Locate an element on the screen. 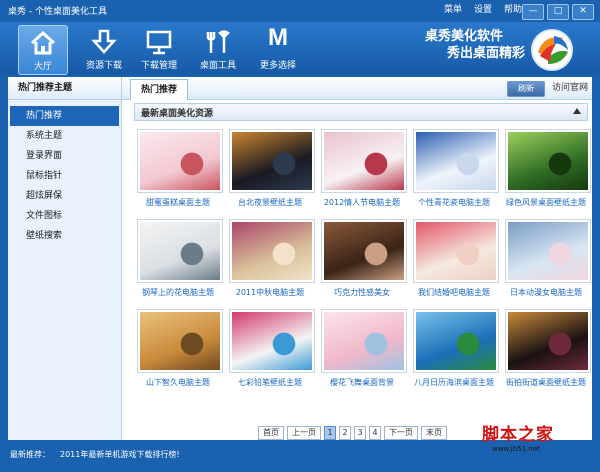 The height and width of the screenshot is (472, 600). toolbar-desktop-tools-button: 桌面工具 is located at coordinates (218, 49).